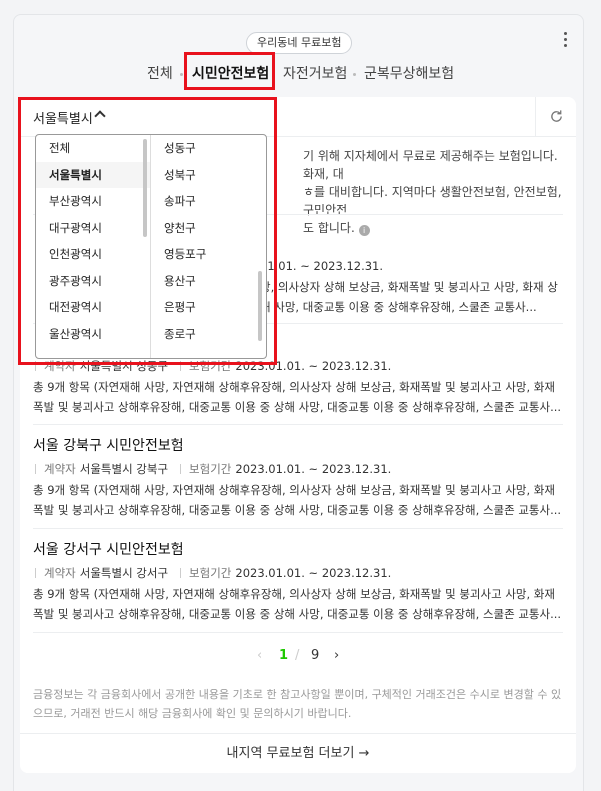  What do you see at coordinates (409, 74) in the screenshot?
I see `tab-military: 군복무상해보험` at bounding box center [409, 74].